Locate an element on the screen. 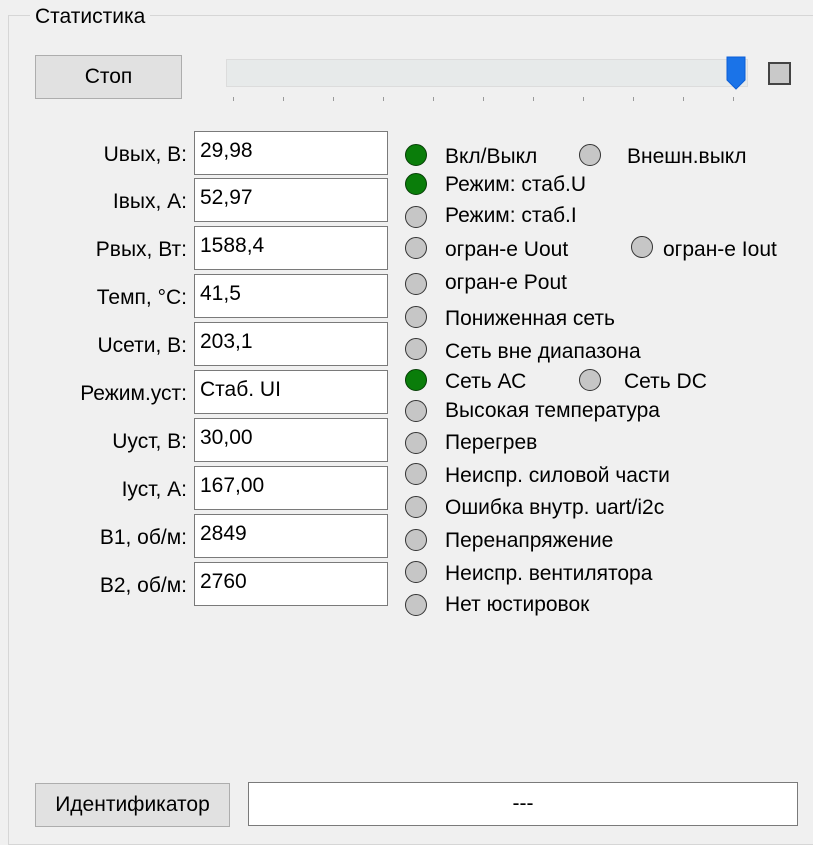  led-mode-stab-u is located at coordinates (416, 184).